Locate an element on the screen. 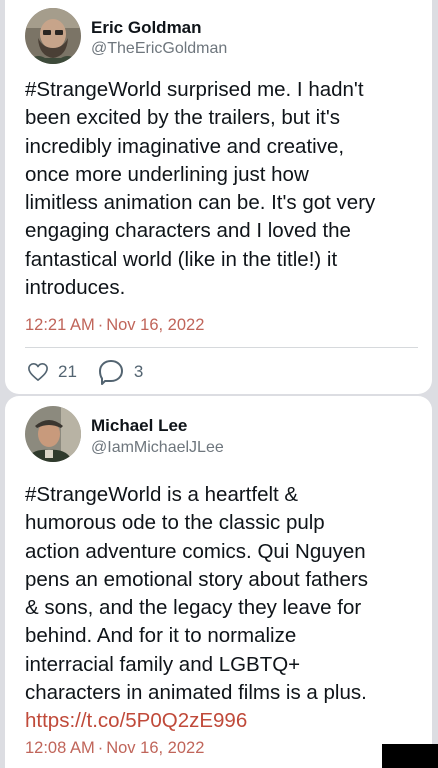 This screenshot has width=438, height=768. tweet-text-line: characters in animated films is a plus. is located at coordinates (196, 693).